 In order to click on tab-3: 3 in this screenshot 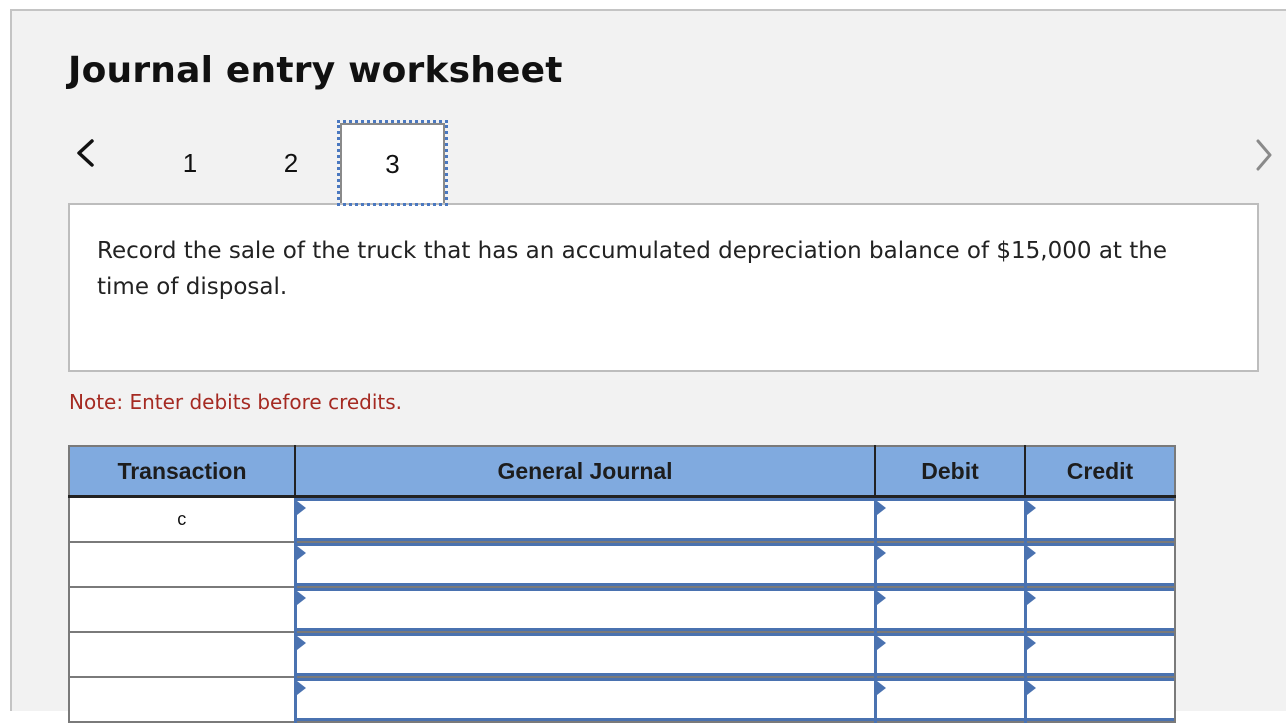, I will do `click(392, 163)`.